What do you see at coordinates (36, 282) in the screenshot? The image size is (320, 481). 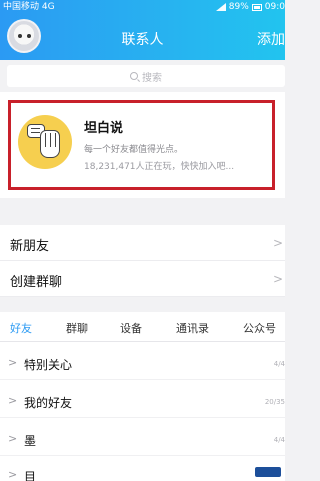 I see `row-label: 创建群聊` at bounding box center [36, 282].